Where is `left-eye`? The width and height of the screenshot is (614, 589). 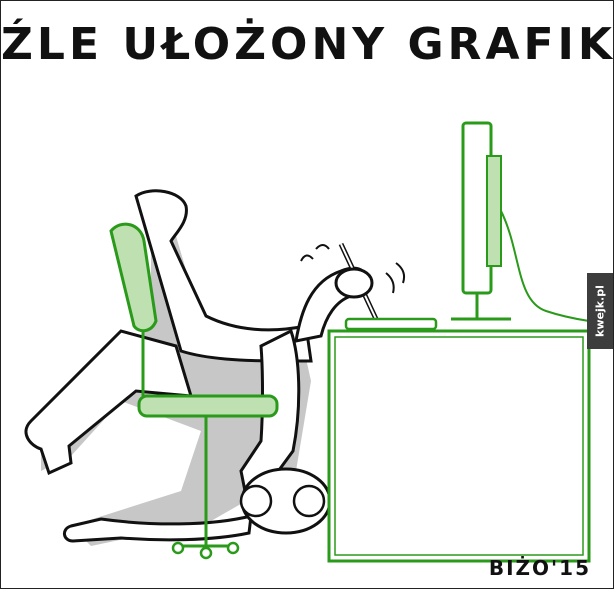 left-eye is located at coordinates (256, 501).